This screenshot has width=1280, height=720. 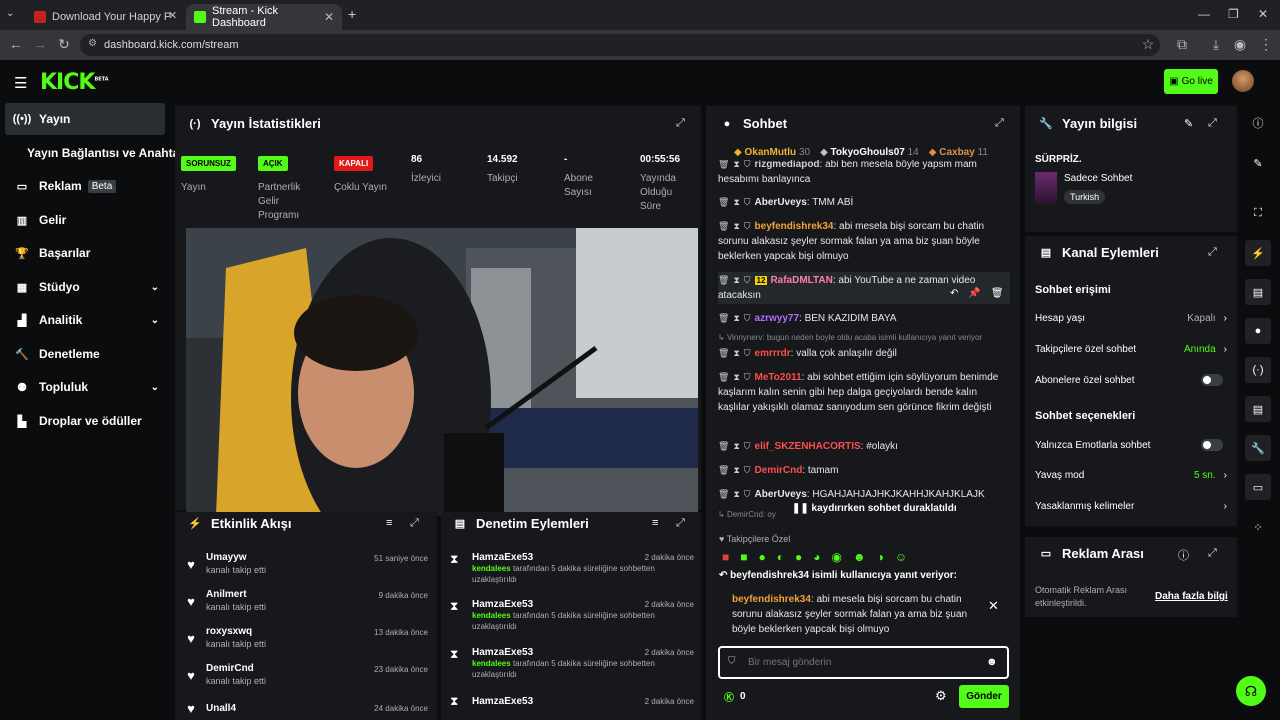 What do you see at coordinates (1240, 44) in the screenshot?
I see `profile-icon: ◉` at bounding box center [1240, 44].